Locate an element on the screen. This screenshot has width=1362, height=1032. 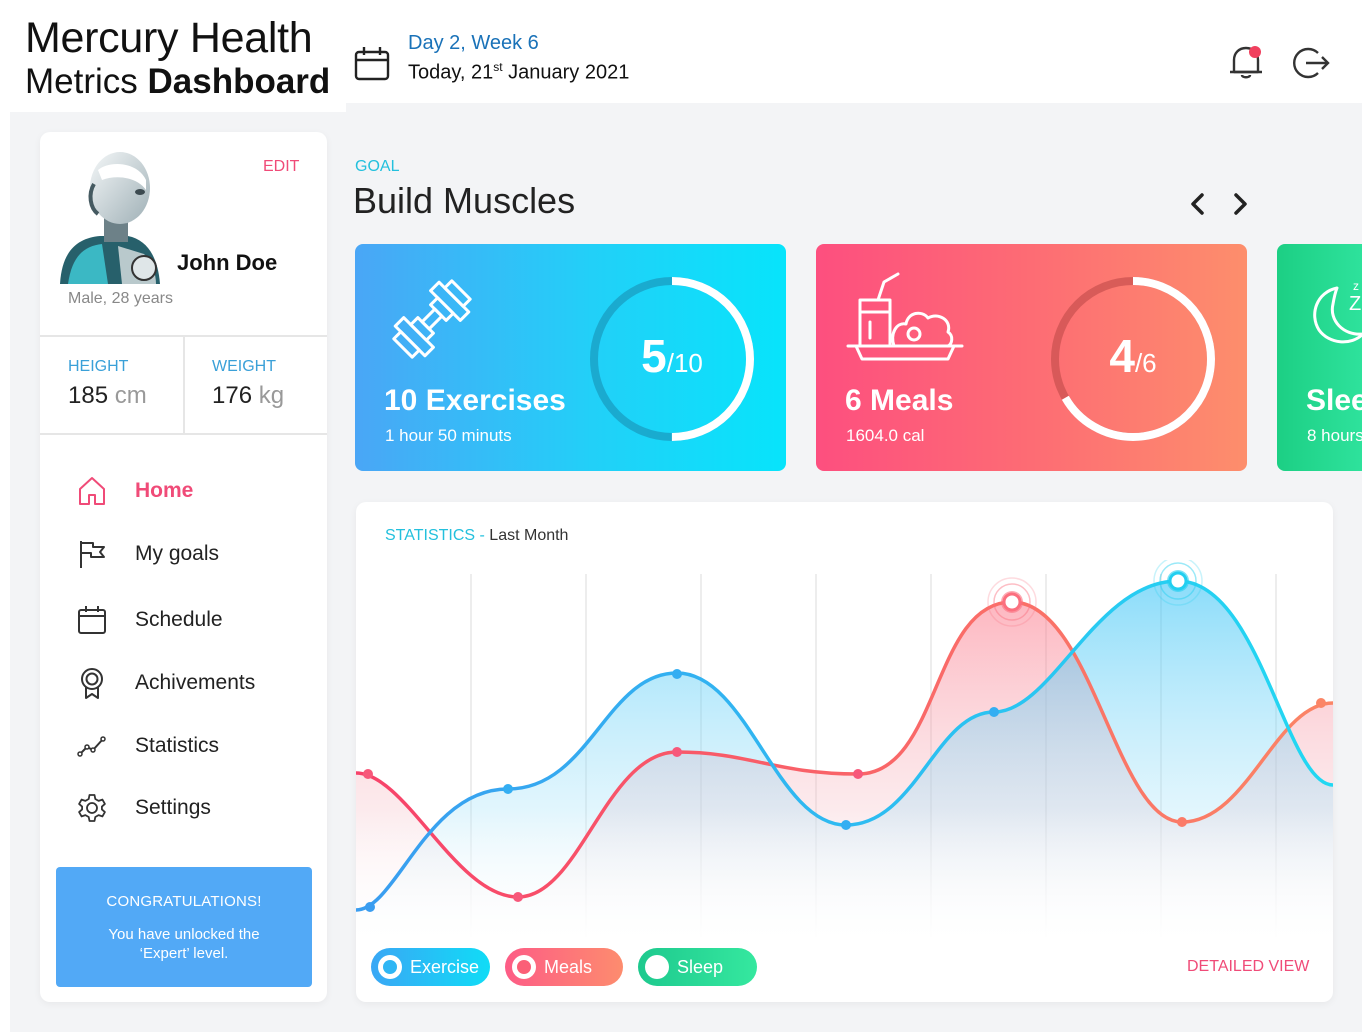
statistics-heading-prefix: STATISTICS - is located at coordinates (437, 535).